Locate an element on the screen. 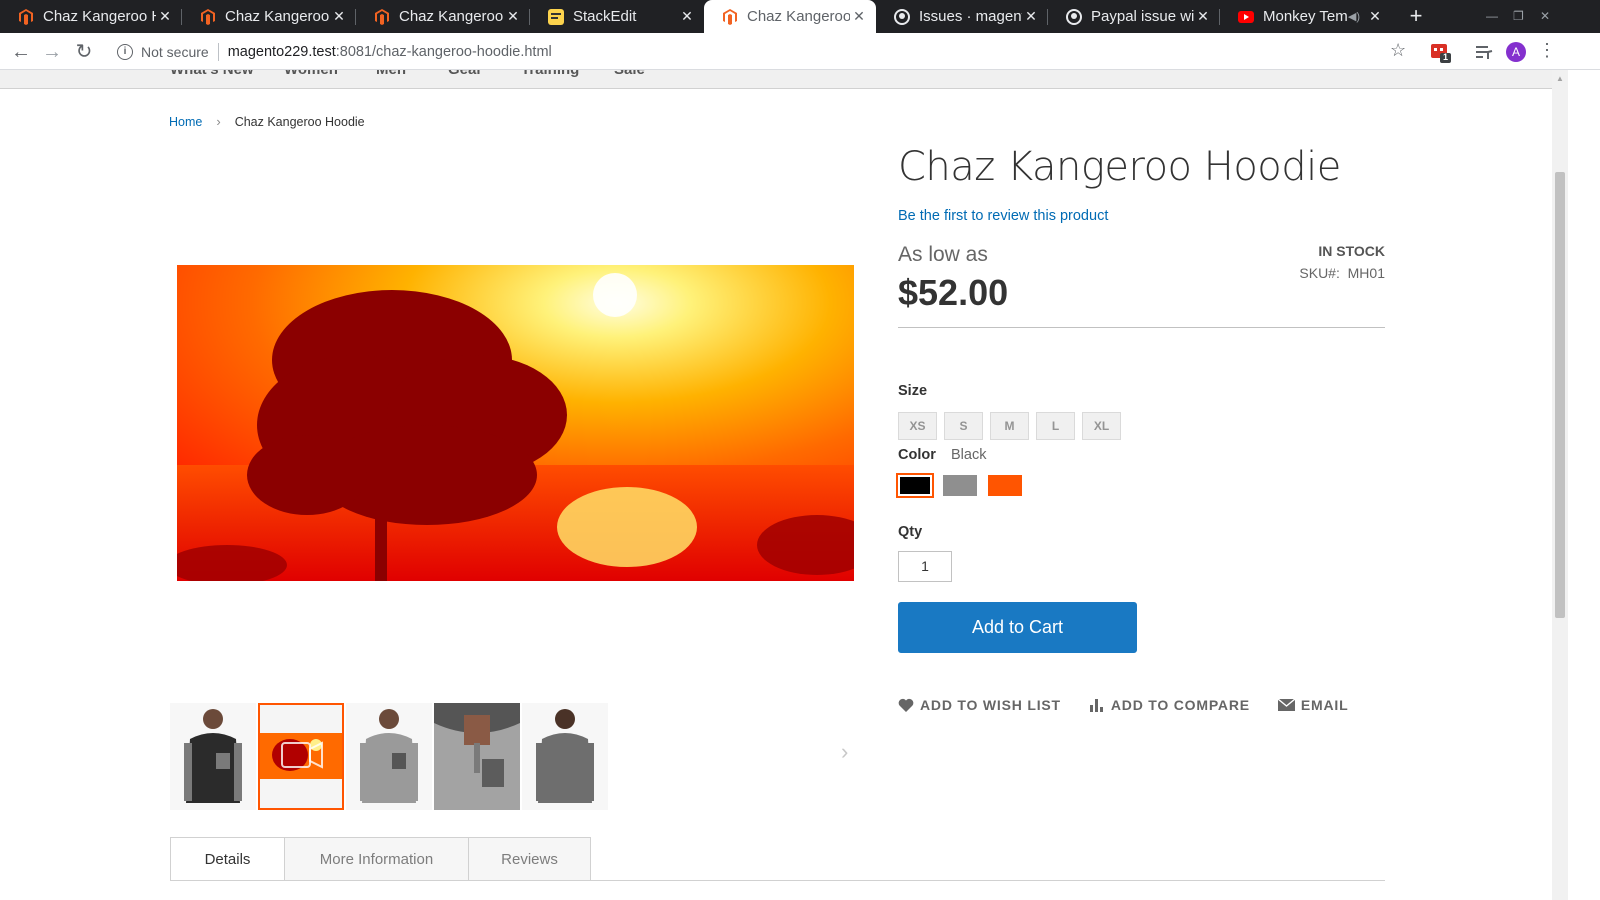 Image resolution: width=1600 pixels, height=900 pixels. browser-tab: Issues · magento ✕ is located at coordinates (962, 16).